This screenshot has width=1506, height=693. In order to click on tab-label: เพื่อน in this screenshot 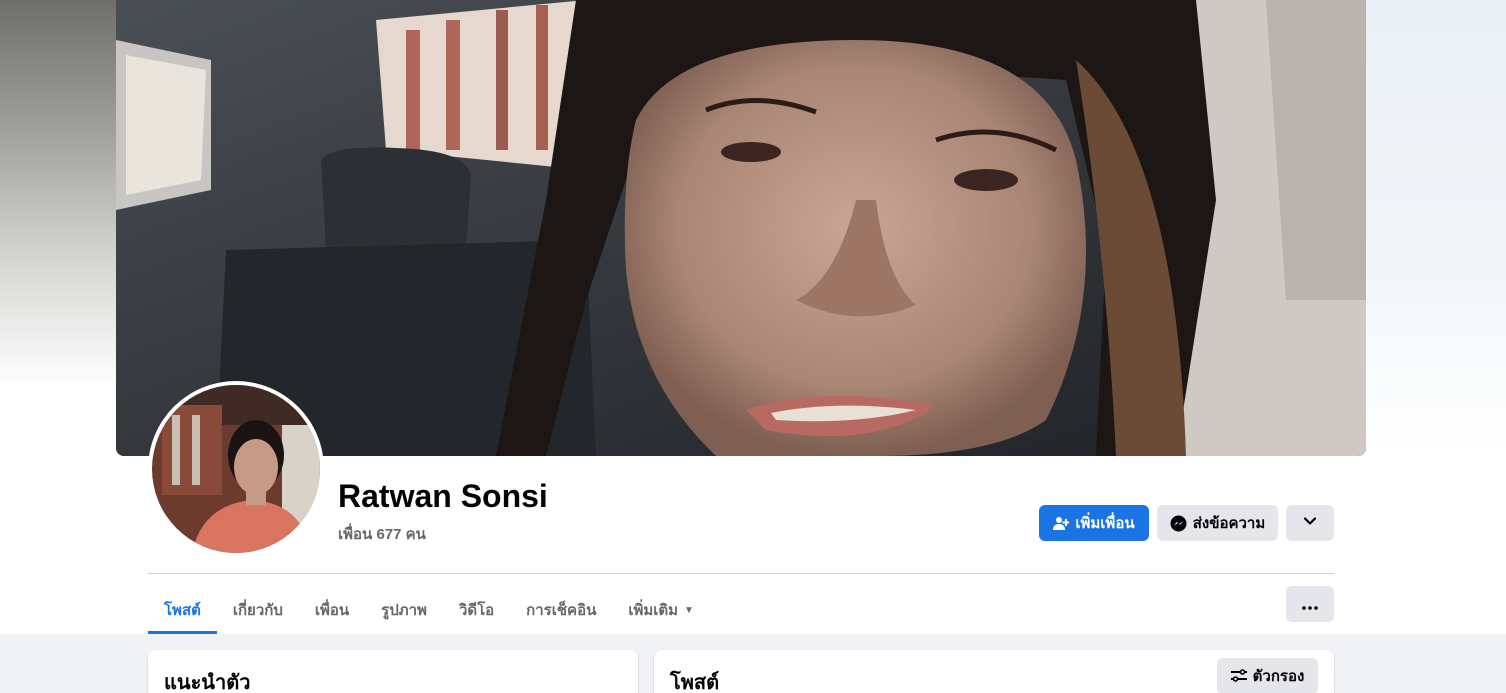, I will do `click(332, 610)`.